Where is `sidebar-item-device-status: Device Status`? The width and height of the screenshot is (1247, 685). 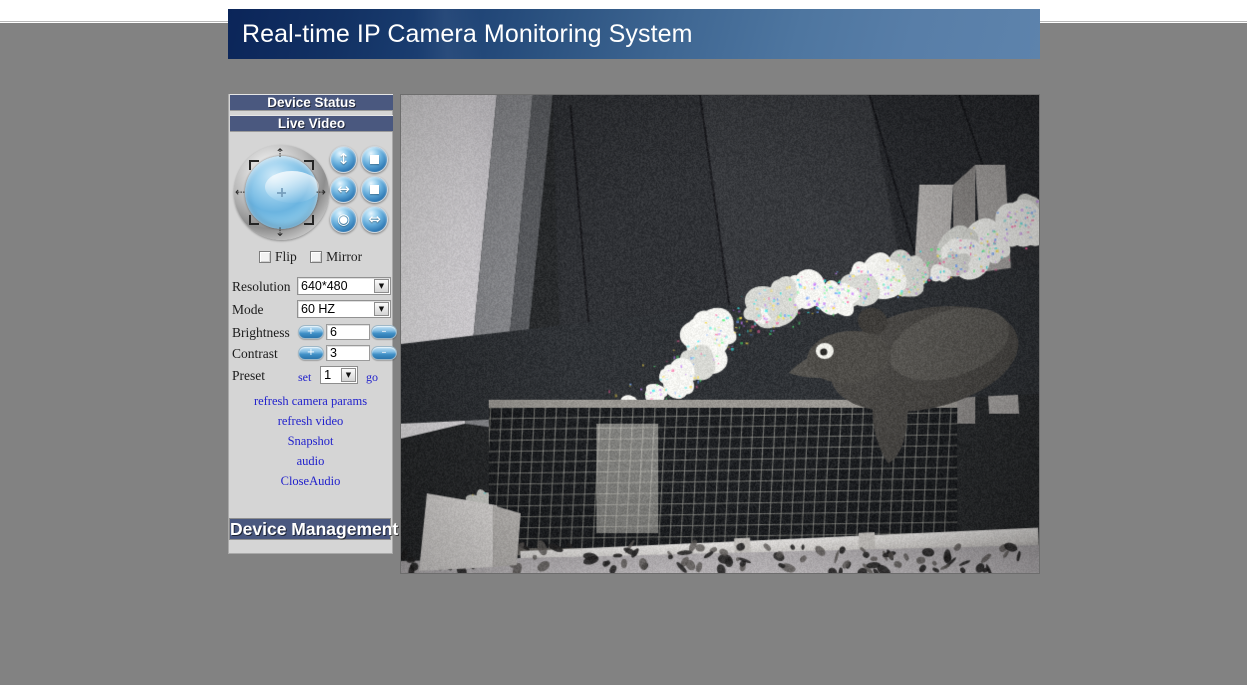
sidebar-item-device-status: Device Status is located at coordinates (311, 102).